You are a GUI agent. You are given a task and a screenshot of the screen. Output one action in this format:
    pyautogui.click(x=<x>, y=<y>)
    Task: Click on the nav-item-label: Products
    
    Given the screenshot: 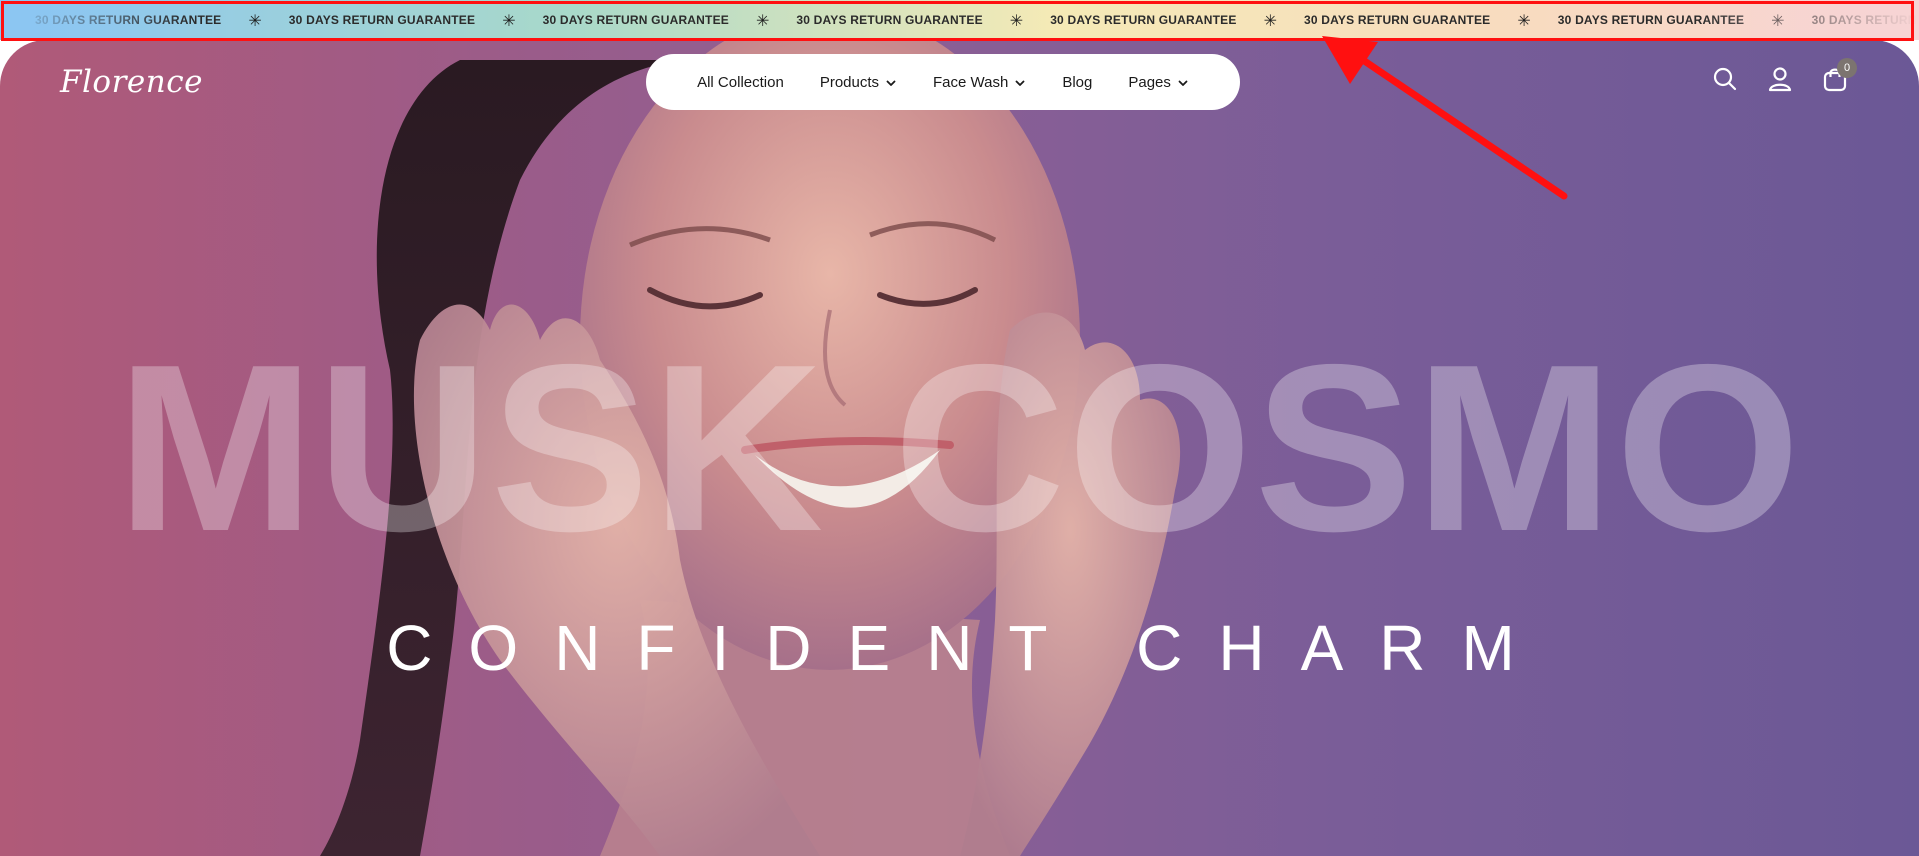 What is the action you would take?
    pyautogui.click(x=849, y=82)
    